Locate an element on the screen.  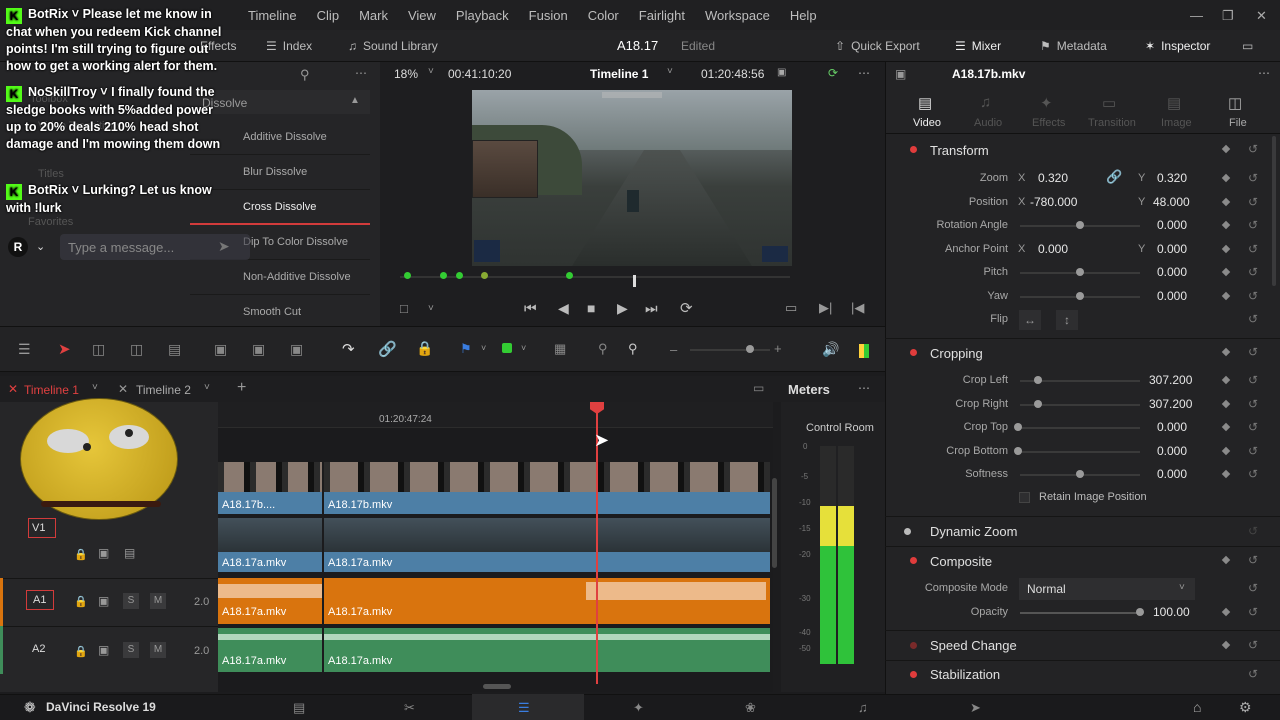
clip-a1-b: A18.17a.mkv is located at coordinates (547, 601).